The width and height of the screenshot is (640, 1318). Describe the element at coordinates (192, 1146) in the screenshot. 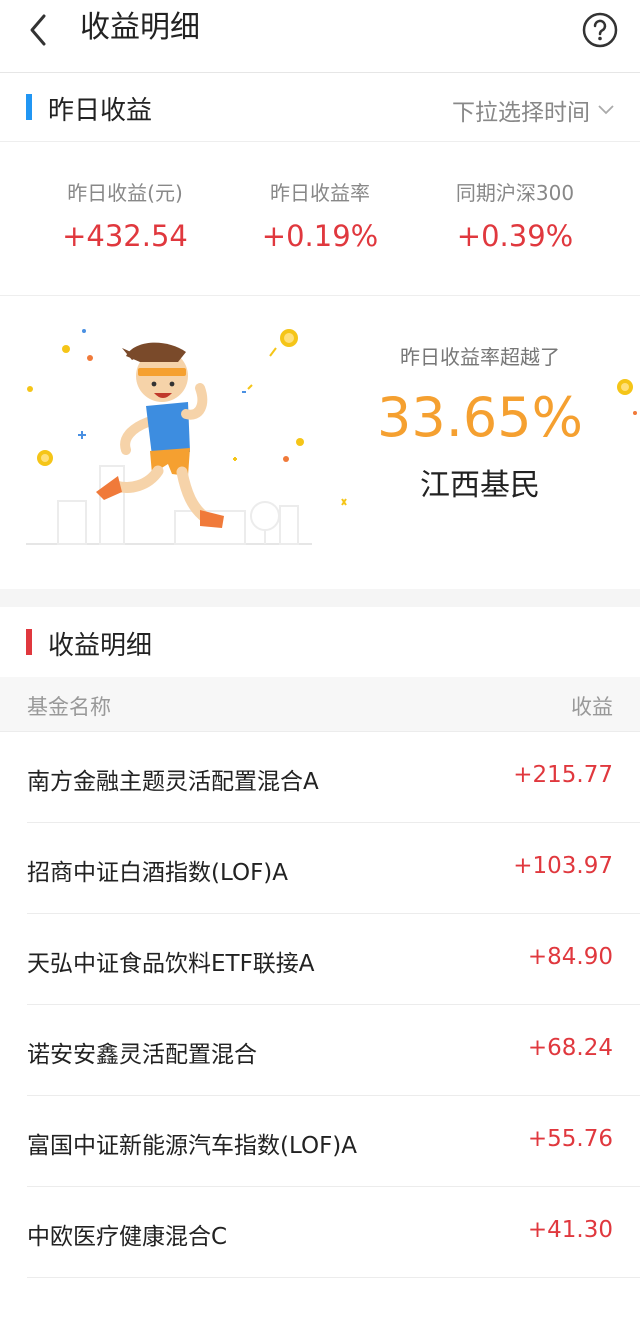

I see `fund-name: 富国中证新能源汽车指数(LOF)A` at that location.